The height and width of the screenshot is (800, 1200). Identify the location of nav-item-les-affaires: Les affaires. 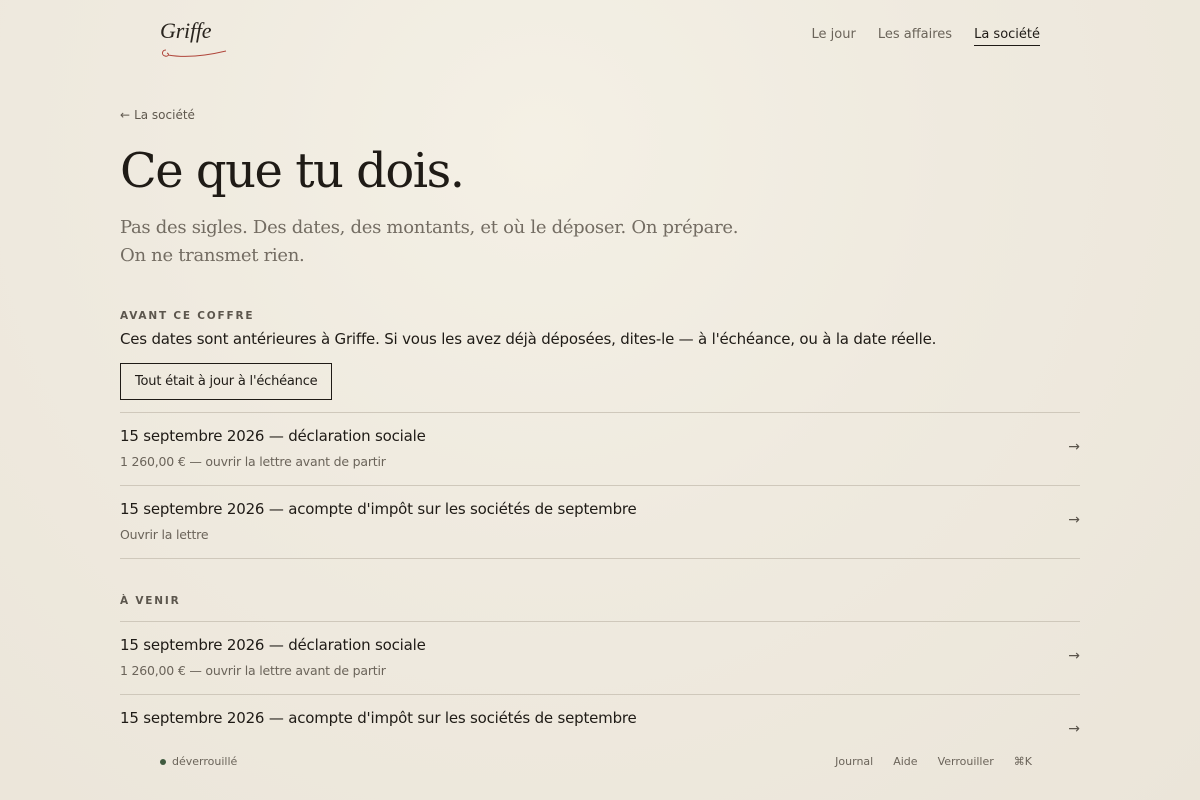
(915, 36).